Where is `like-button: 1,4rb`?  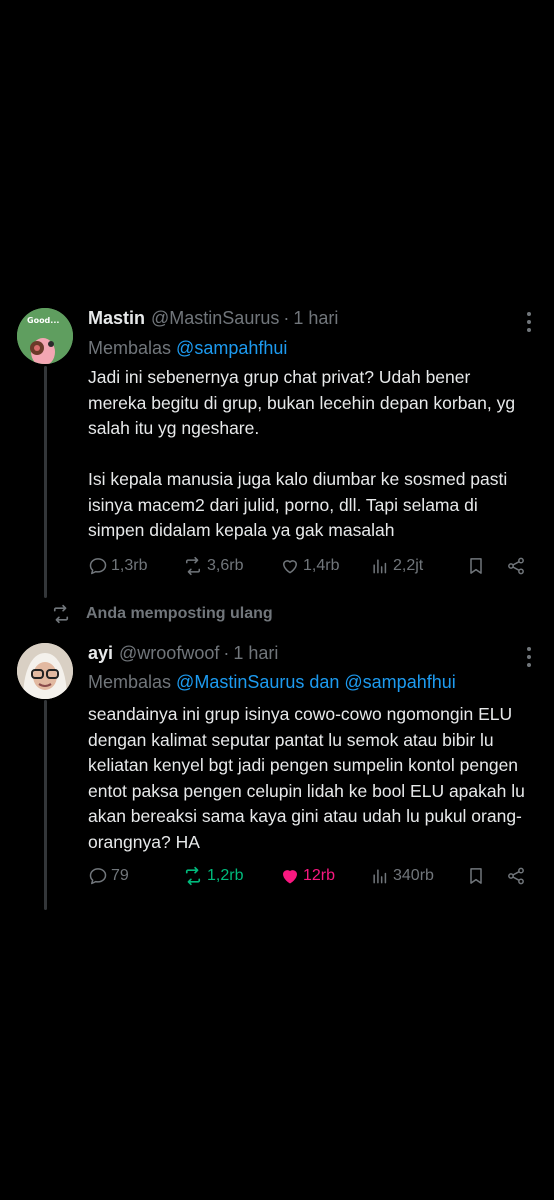
like-button: 1,4rb is located at coordinates (325, 566).